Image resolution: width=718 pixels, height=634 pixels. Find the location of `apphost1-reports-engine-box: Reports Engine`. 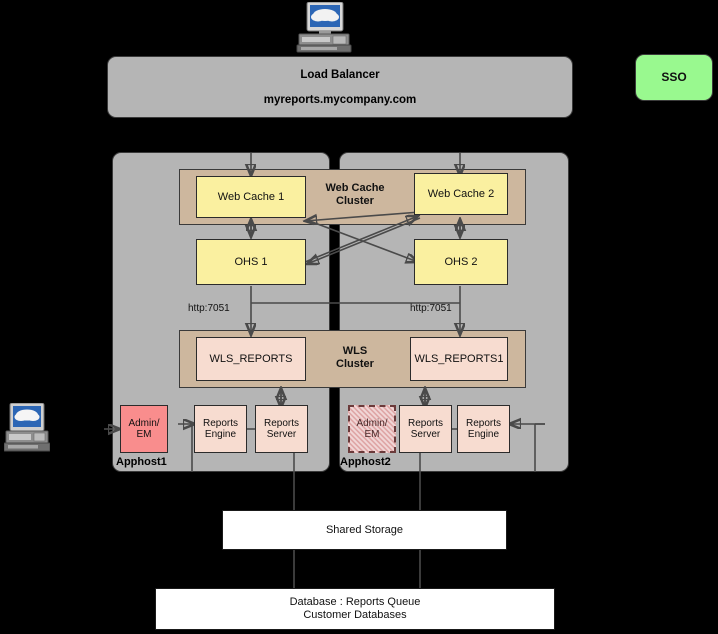

apphost1-reports-engine-box: Reports Engine is located at coordinates (220, 429).